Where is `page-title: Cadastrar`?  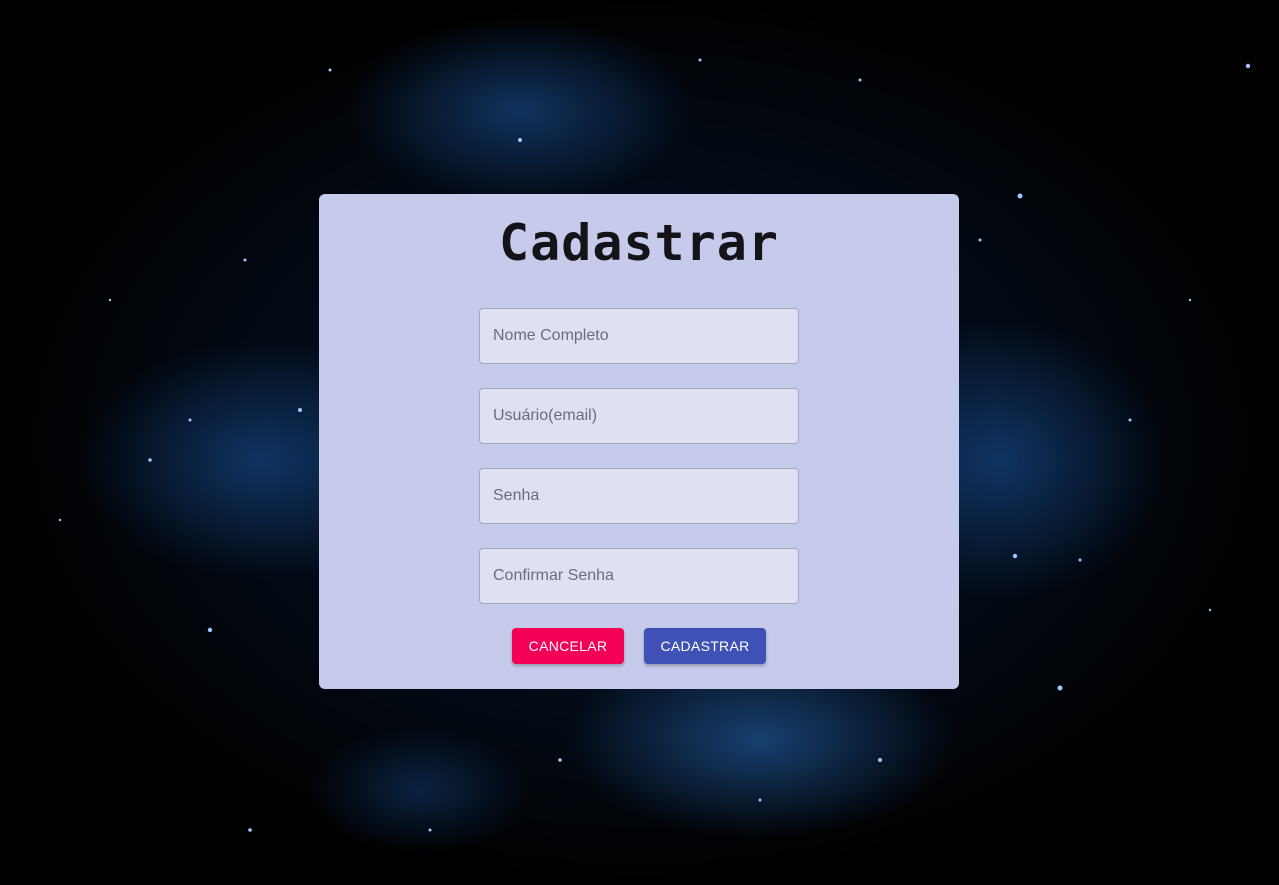 page-title: Cadastrar is located at coordinates (639, 243).